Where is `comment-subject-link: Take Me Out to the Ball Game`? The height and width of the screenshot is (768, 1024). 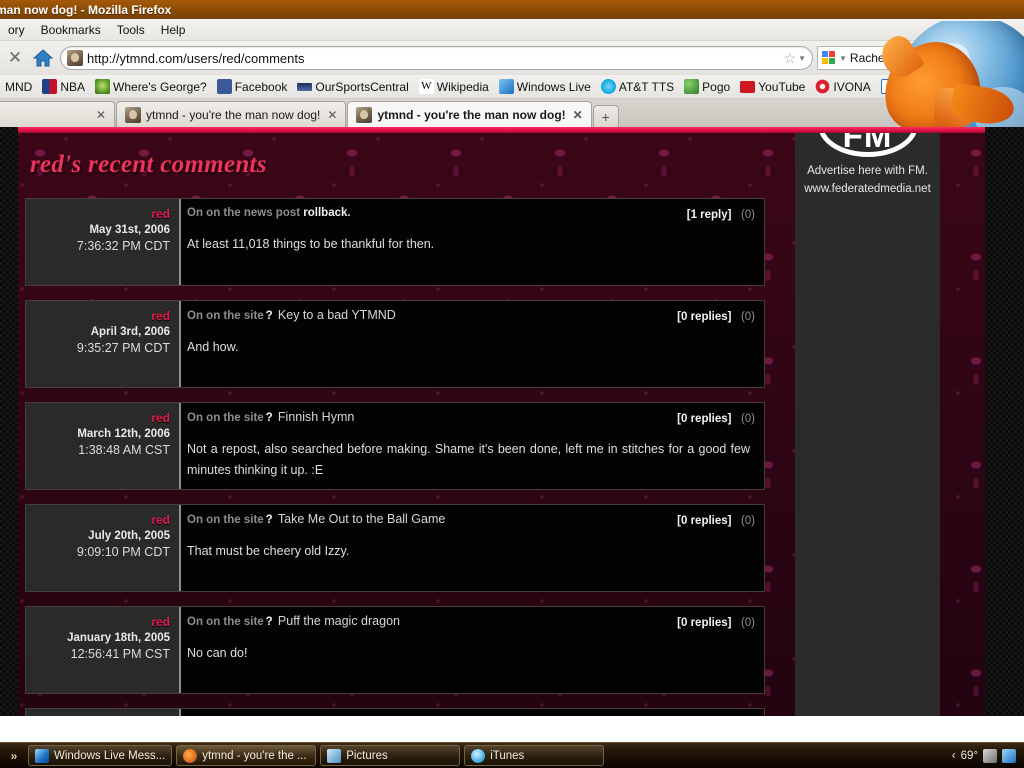 comment-subject-link: Take Me Out to the Ball Game is located at coordinates (361, 519).